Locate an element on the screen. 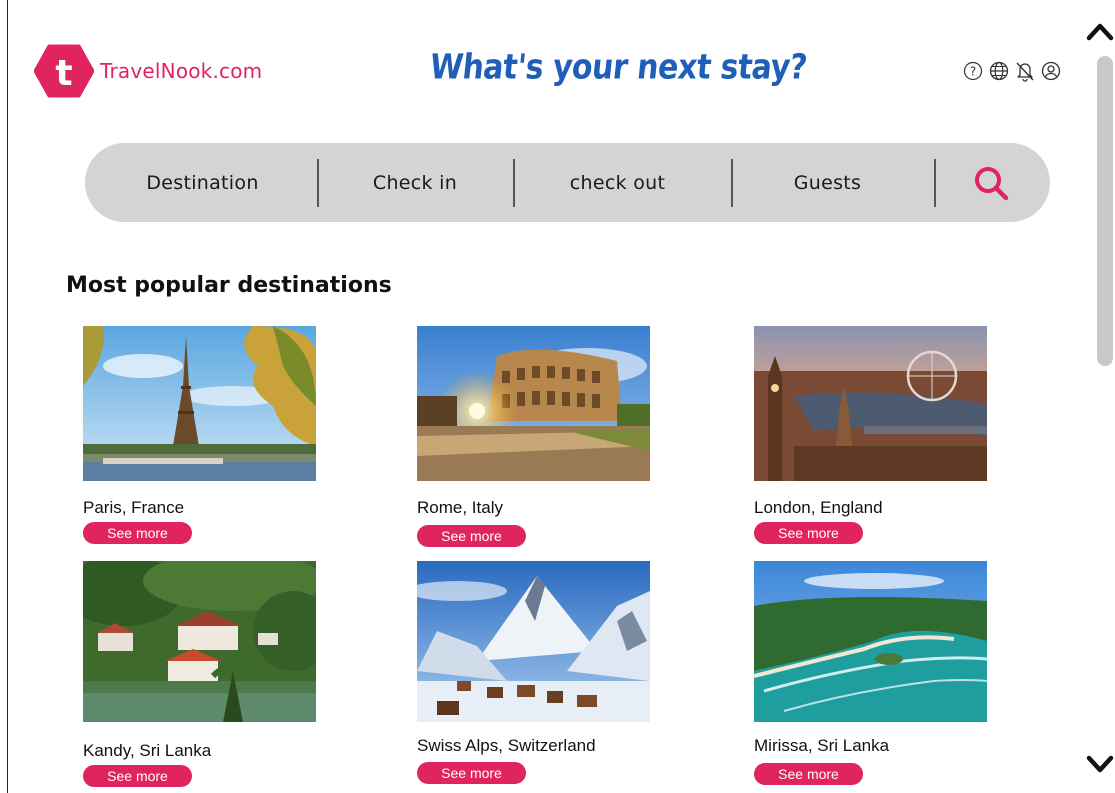 Image resolution: width=1115 pixels, height=793 pixels. destination-image-kandy is located at coordinates (199, 641).